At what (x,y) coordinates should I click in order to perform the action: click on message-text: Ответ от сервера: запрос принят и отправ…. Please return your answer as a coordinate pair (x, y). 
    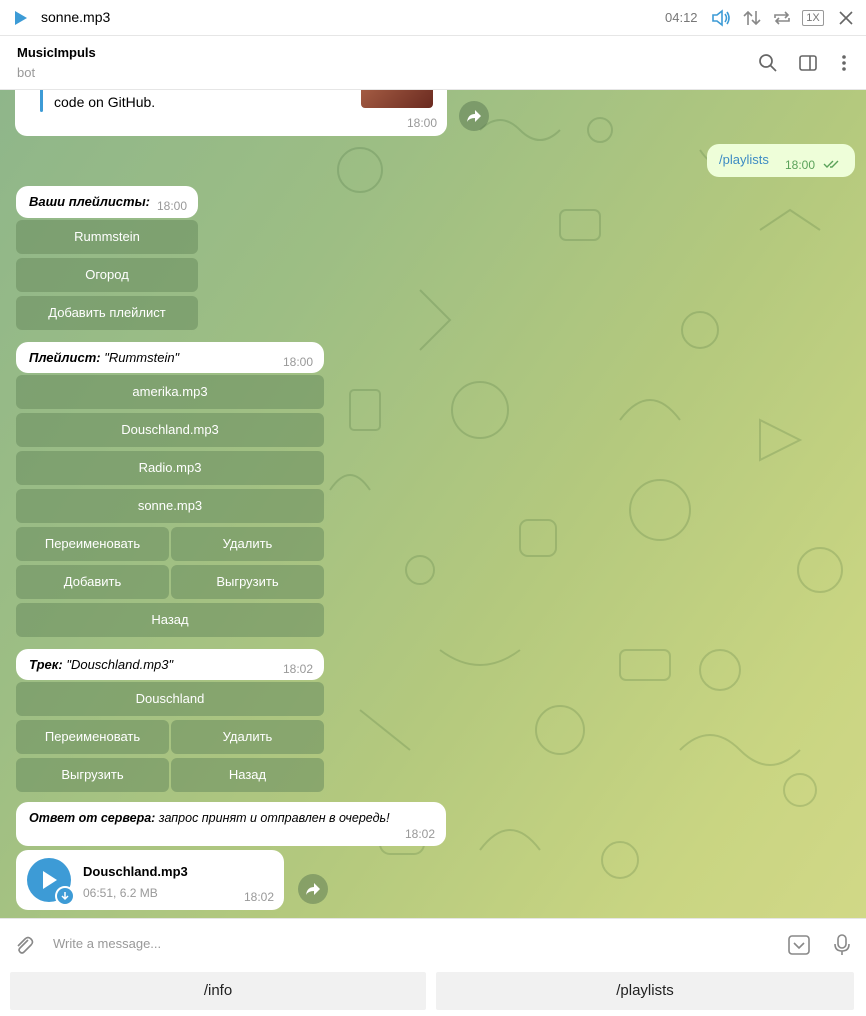
    Looking at the image, I should click on (209, 818).